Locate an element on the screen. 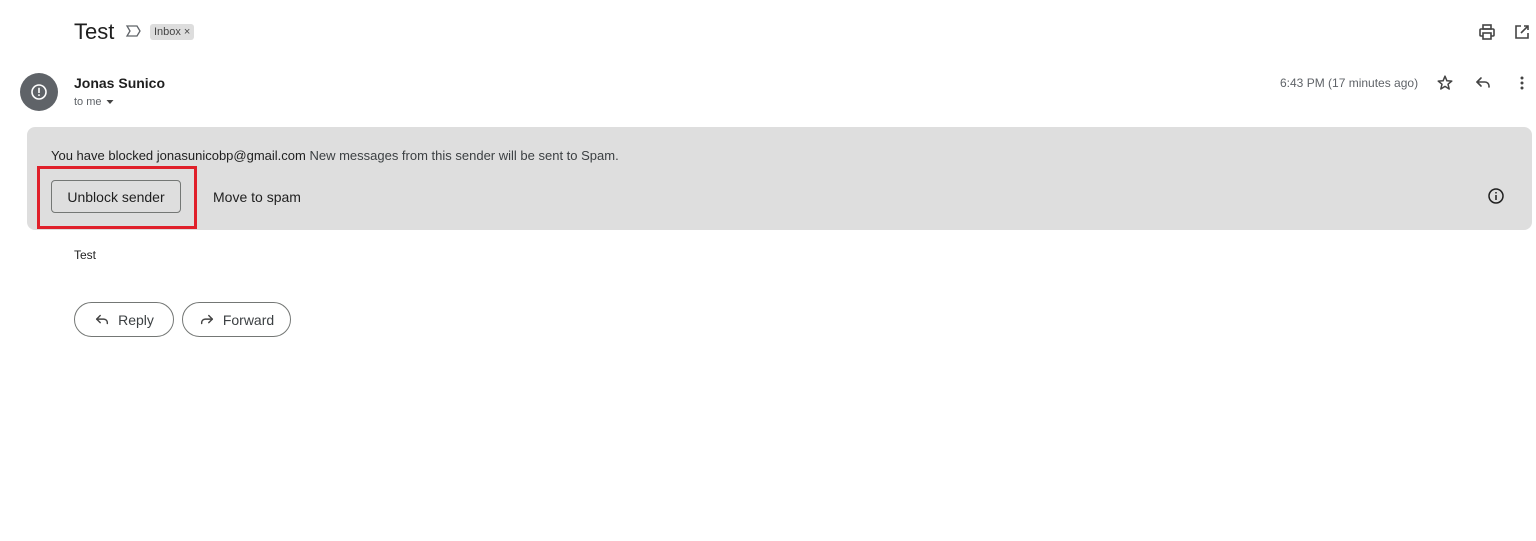 The image size is (1536, 541). star-icon is located at coordinates (1445, 83).